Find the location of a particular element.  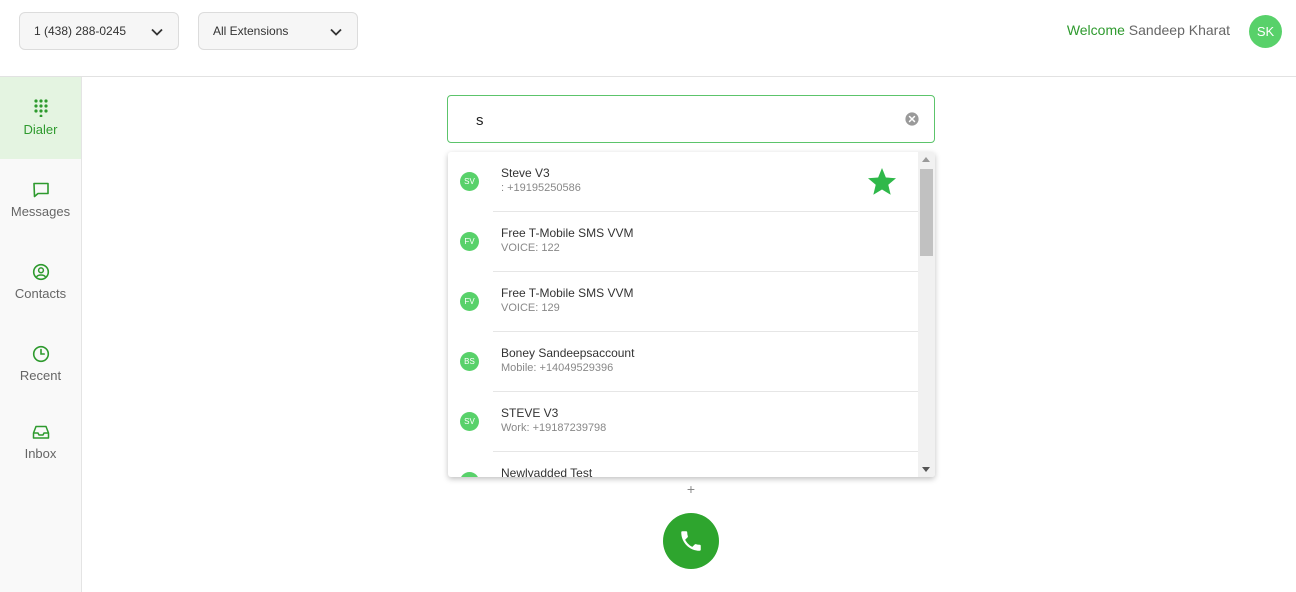

search-input is located at coordinates (686, 120).